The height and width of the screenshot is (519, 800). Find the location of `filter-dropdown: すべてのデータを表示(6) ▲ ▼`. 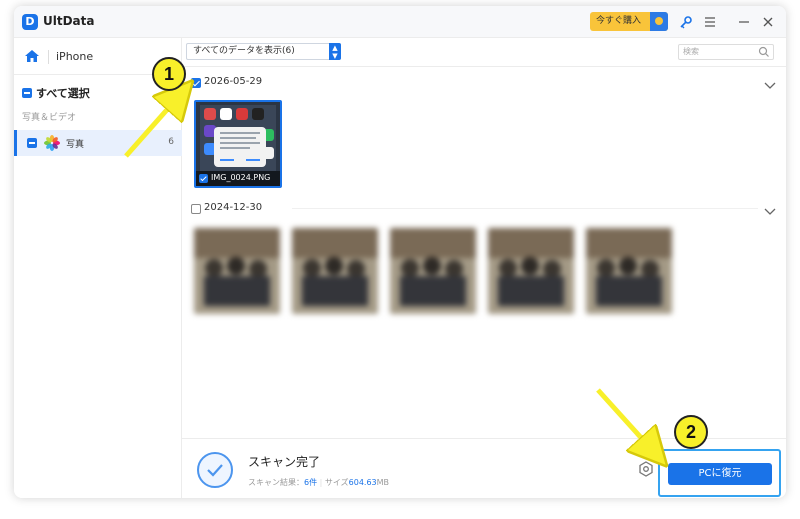

filter-dropdown: すべてのデータを表示(6) ▲ ▼ is located at coordinates (263, 51).